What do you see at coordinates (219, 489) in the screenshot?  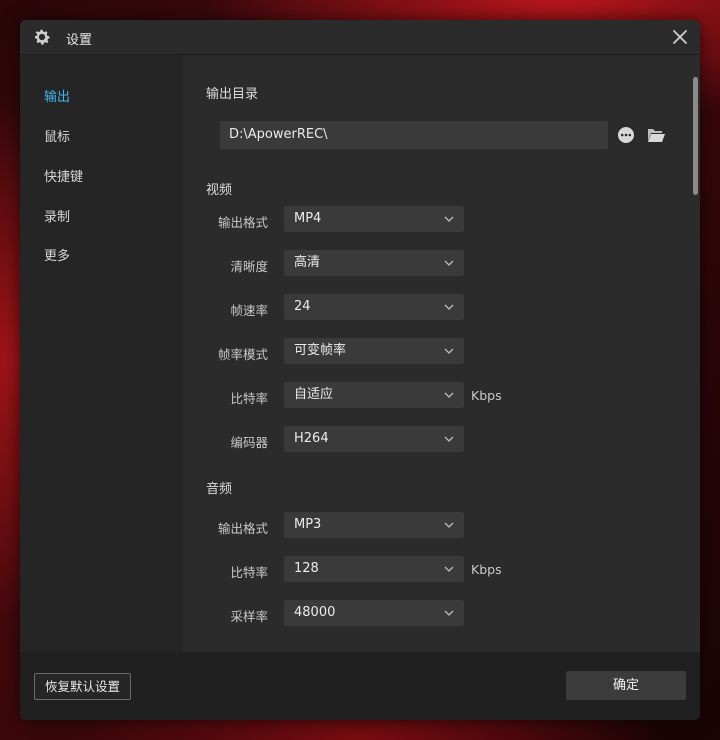 I see `section-title-audio: 音频` at bounding box center [219, 489].